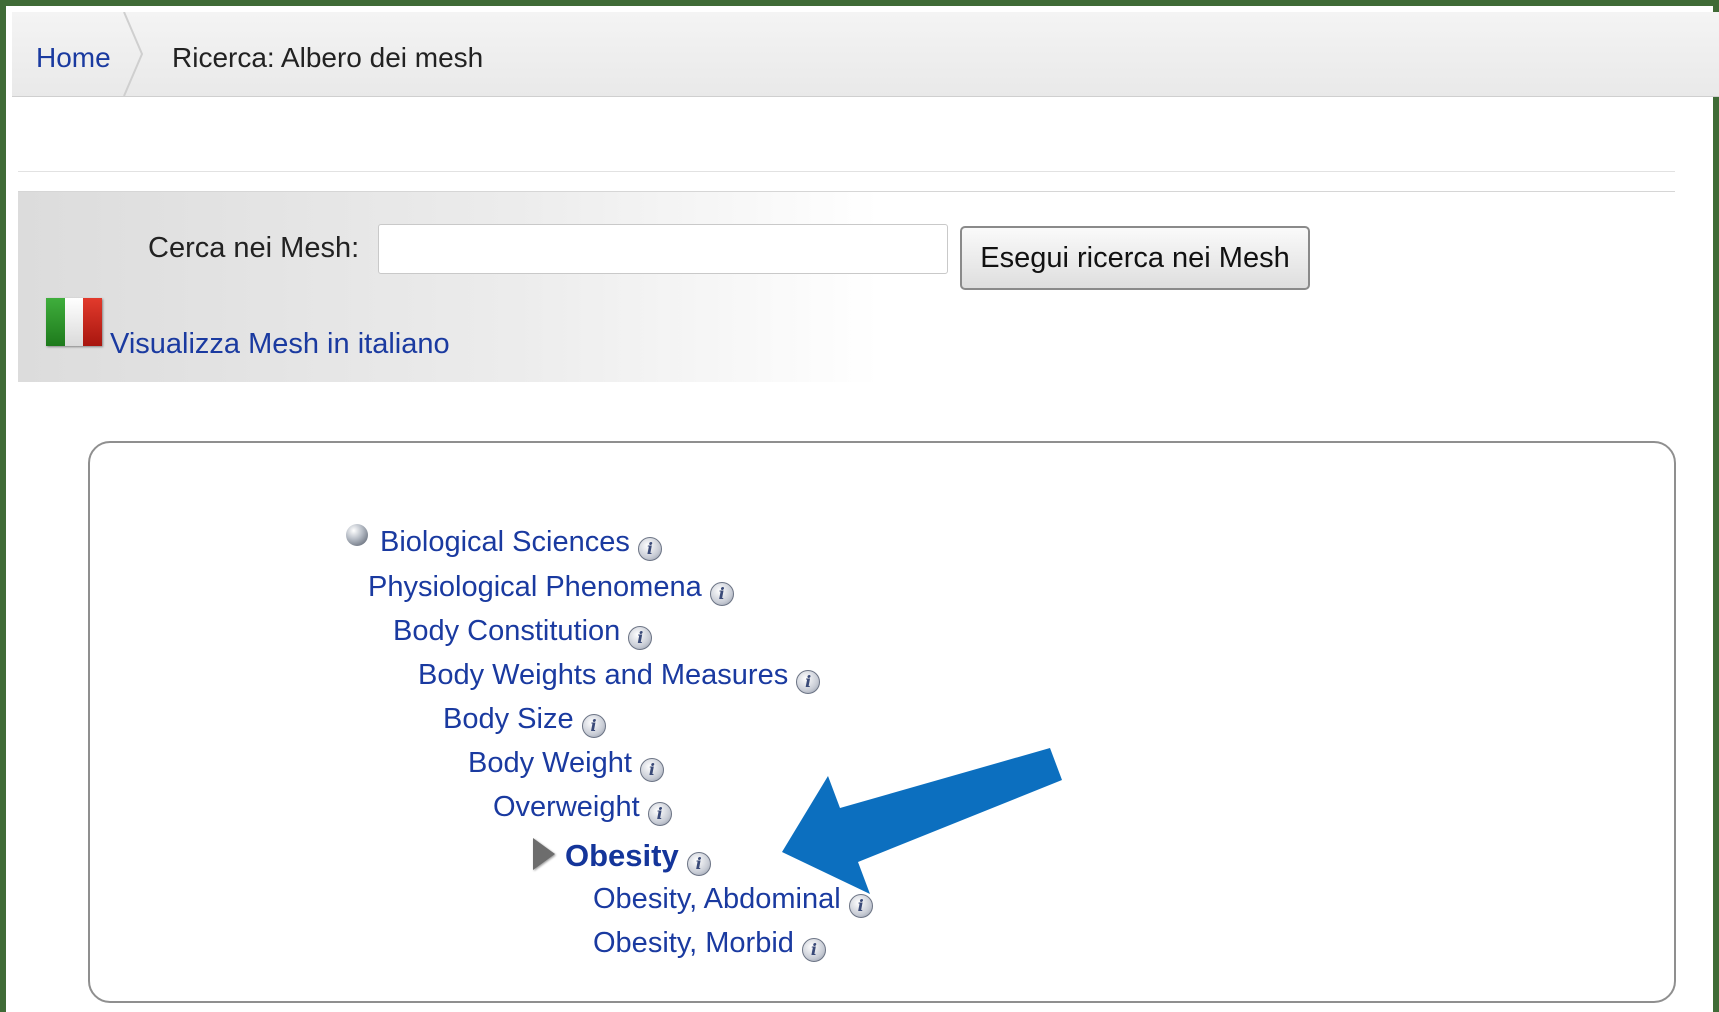  What do you see at coordinates (922, 821) in the screenshot?
I see `annotation-arrow-icon` at bounding box center [922, 821].